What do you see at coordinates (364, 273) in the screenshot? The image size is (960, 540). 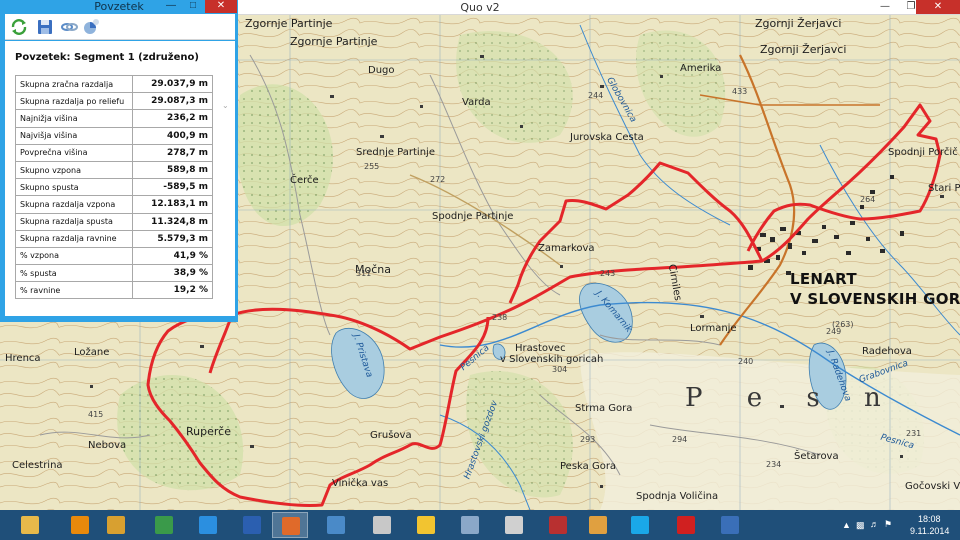 I see `elevation-label: 311` at bounding box center [364, 273].